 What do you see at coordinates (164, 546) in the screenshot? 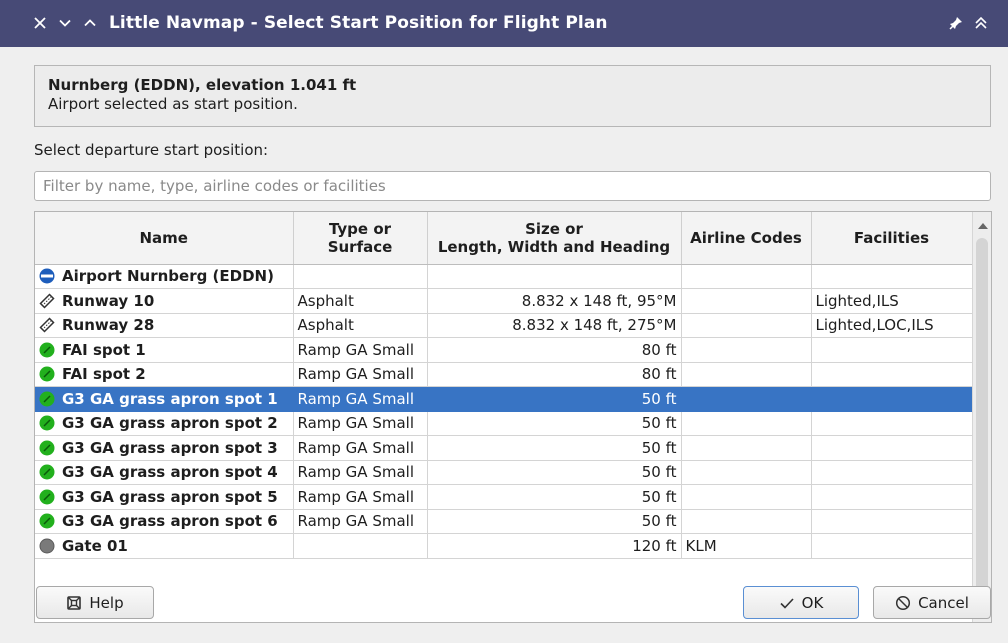
I see `cell-name: Gate 01` at bounding box center [164, 546].